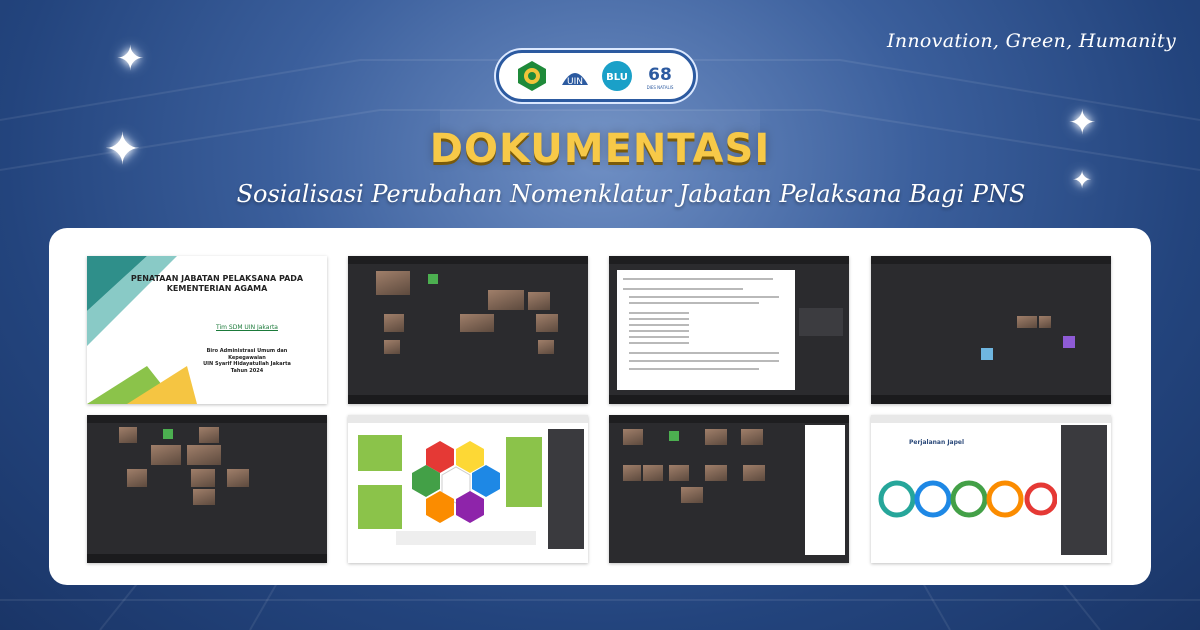  I want to click on screenshot-infographic-hexagons, so click(468, 489).